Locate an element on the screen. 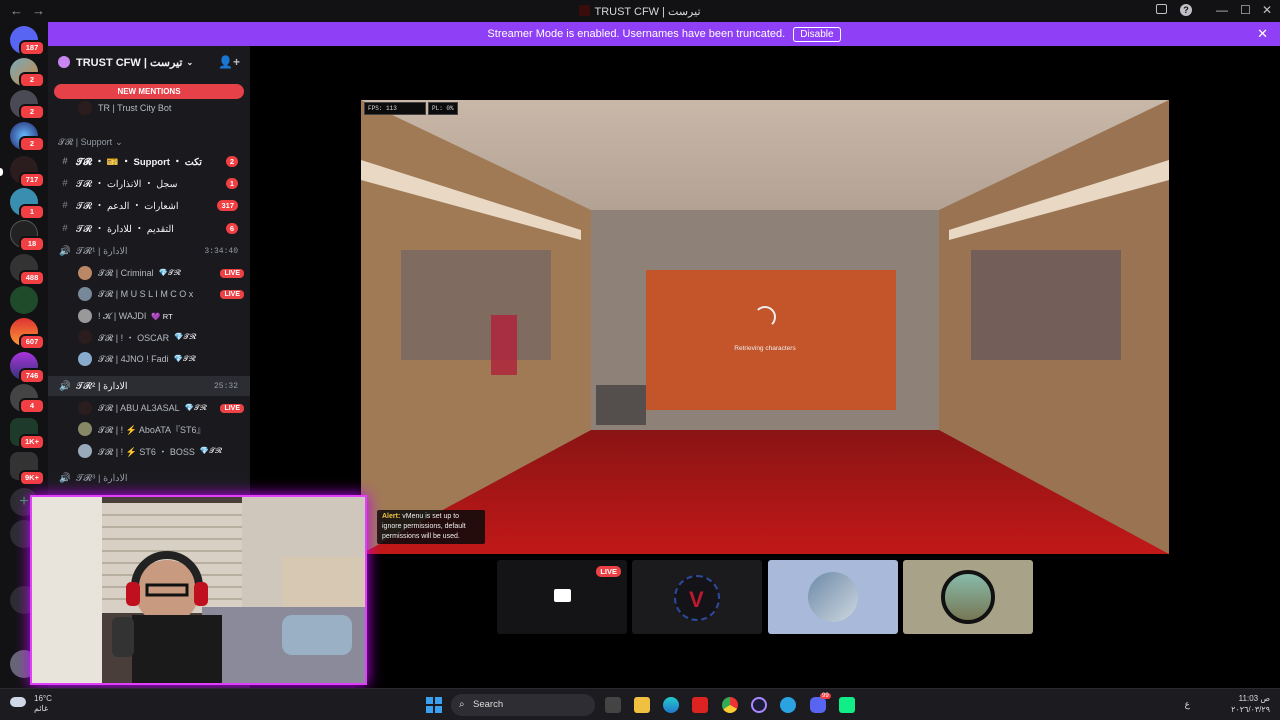 The width and height of the screenshot is (1280, 720). window-title-text: TRUST CFW | تيرست is located at coordinates (647, 12).